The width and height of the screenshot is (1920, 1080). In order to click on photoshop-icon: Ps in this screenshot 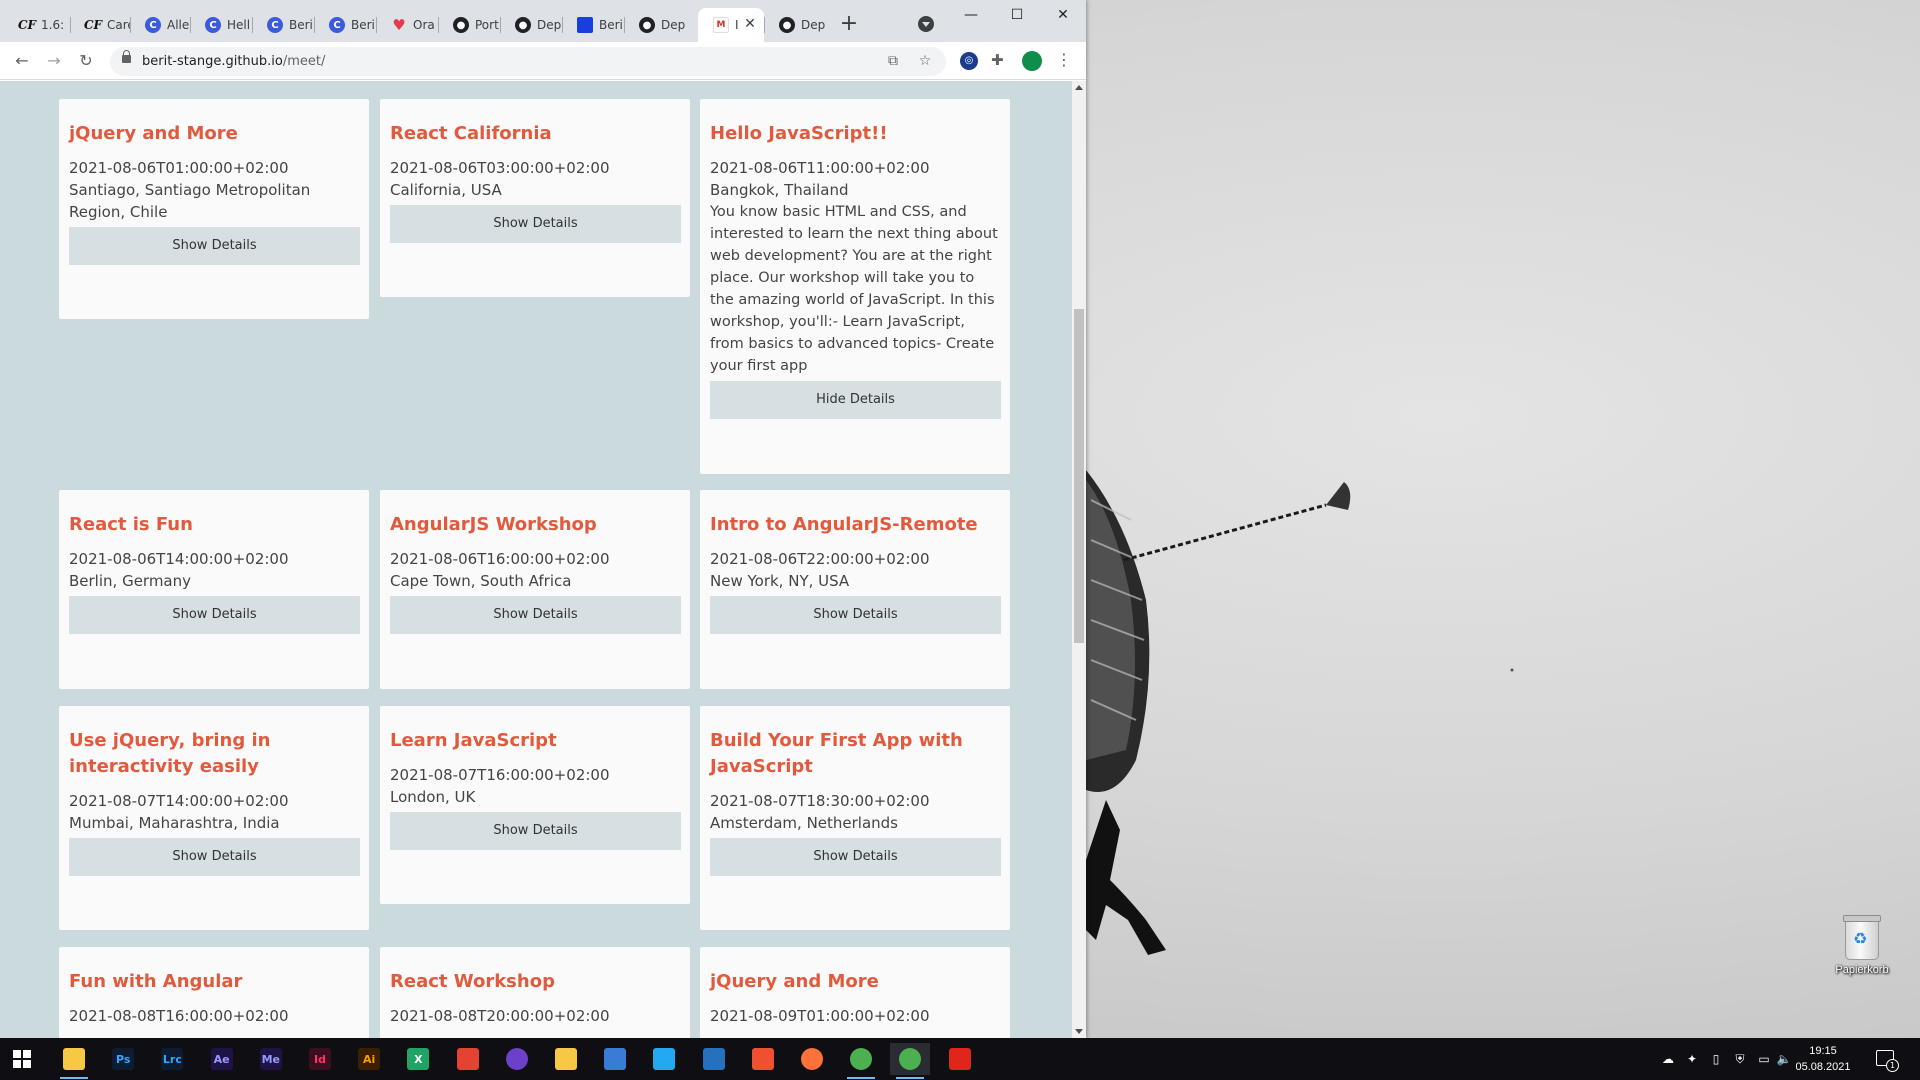, I will do `click(123, 1059)`.